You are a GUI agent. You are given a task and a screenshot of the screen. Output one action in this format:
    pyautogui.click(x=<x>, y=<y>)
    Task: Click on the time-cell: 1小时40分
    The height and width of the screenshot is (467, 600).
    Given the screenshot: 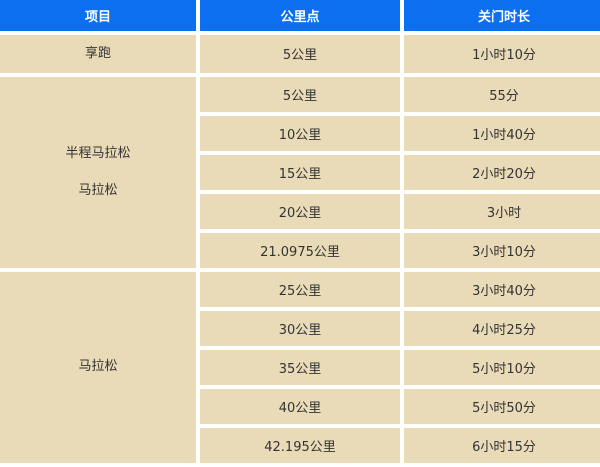 What is the action you would take?
    pyautogui.click(x=502, y=133)
    